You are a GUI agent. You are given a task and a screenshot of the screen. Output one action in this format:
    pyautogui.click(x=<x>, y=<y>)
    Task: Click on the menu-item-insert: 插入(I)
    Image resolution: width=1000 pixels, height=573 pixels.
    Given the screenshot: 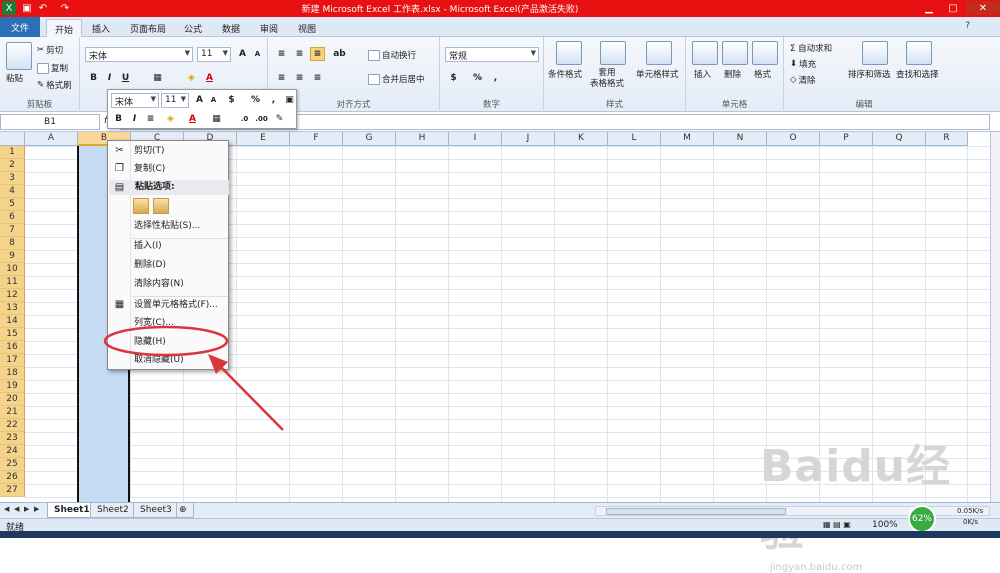 What is the action you would take?
    pyautogui.click(x=168, y=246)
    